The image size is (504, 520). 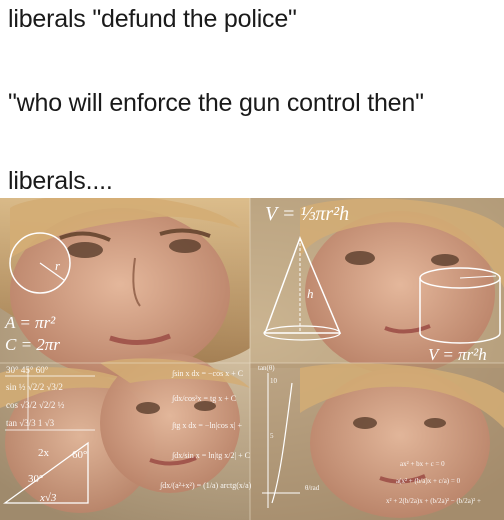 What do you see at coordinates (216, 103) in the screenshot?
I see `caption-line-2: "who will enforce the gun control then"` at bounding box center [216, 103].